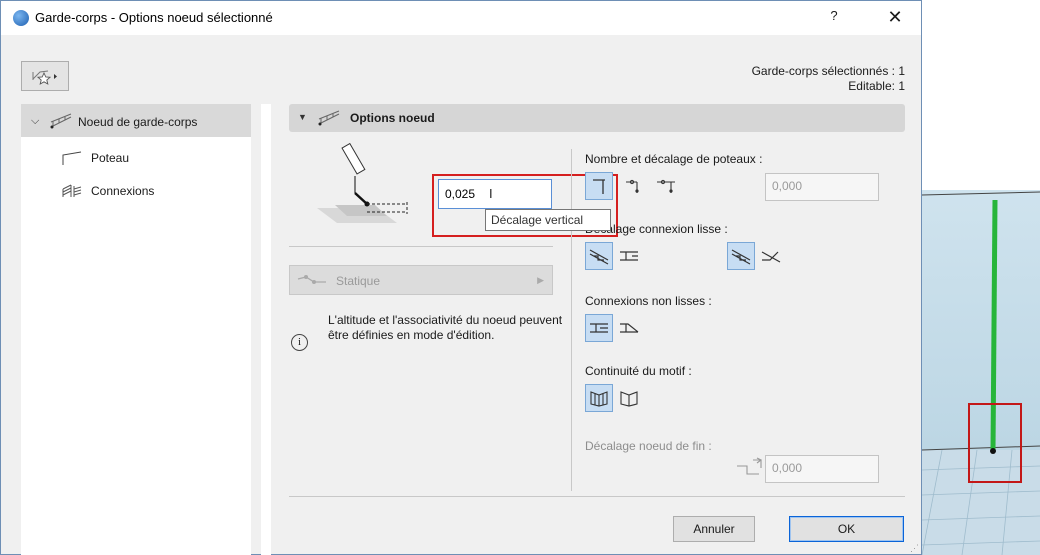 The width and height of the screenshot is (1040, 555). I want to click on connections-icon, so click(72, 192).